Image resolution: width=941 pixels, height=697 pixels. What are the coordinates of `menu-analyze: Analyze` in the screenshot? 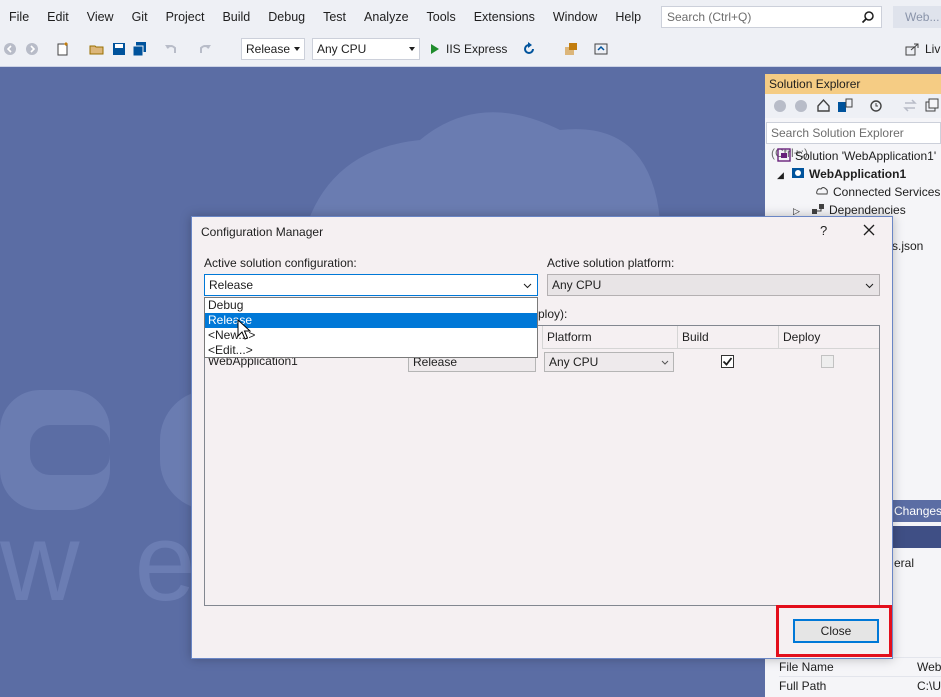 It's located at (386, 17).